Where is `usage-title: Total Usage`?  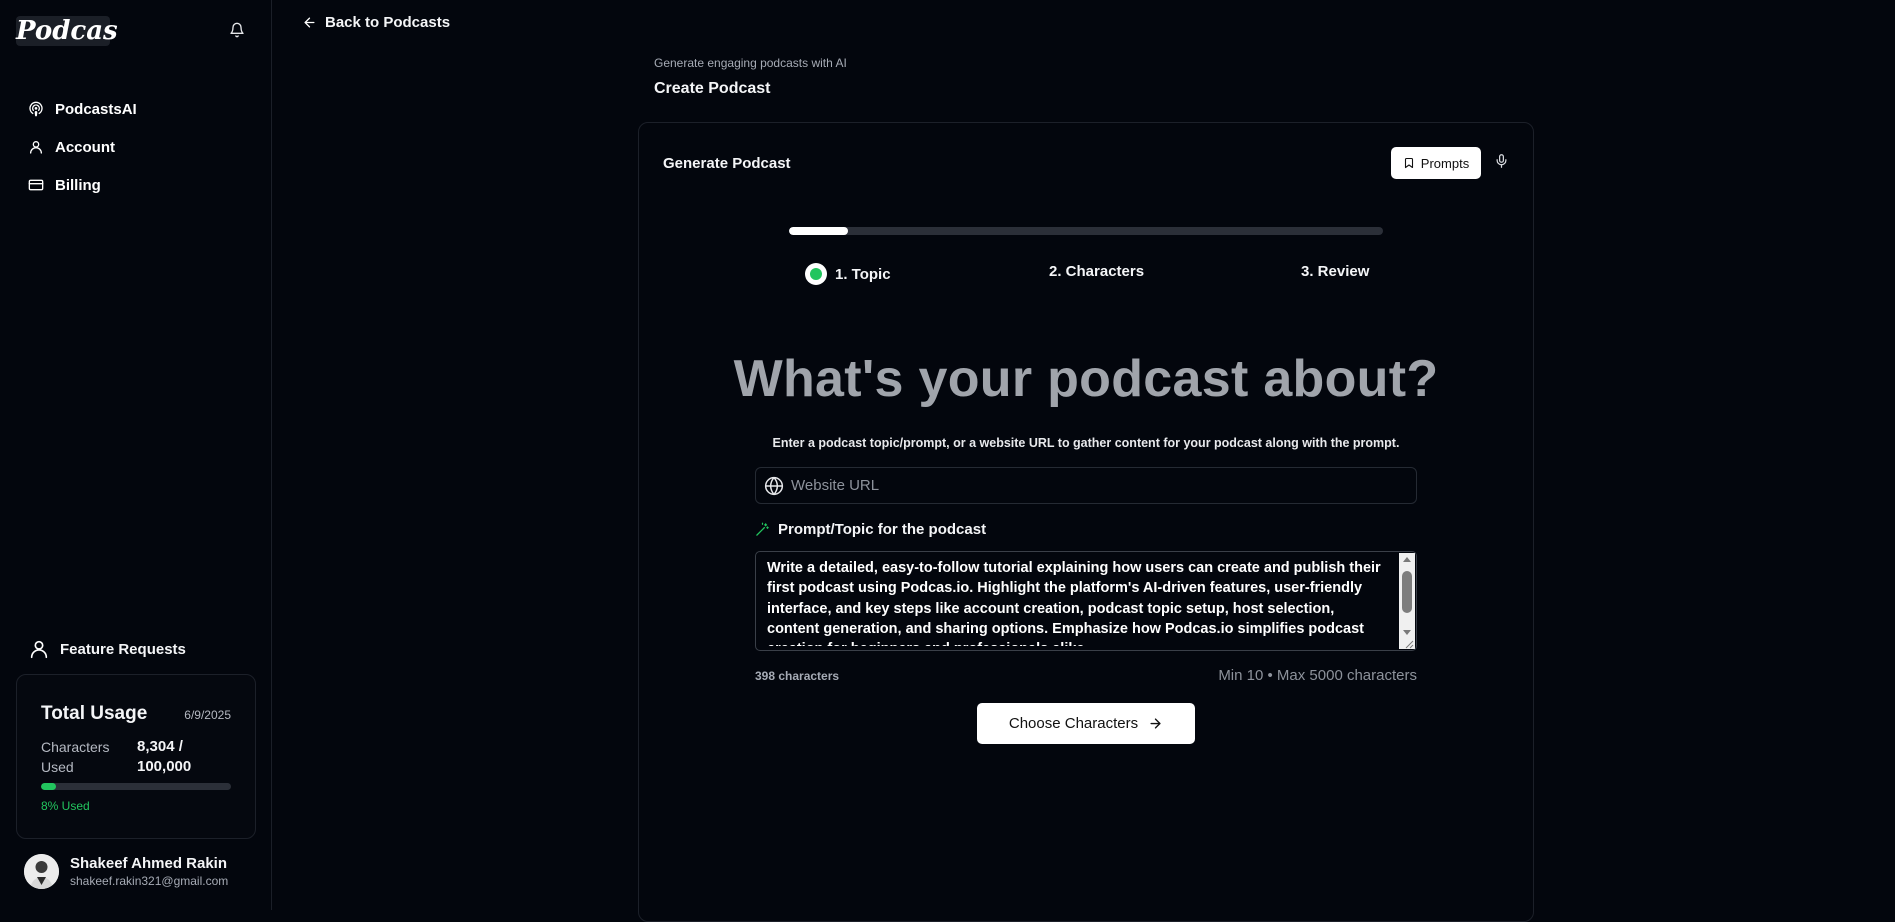 usage-title: Total Usage is located at coordinates (94, 713).